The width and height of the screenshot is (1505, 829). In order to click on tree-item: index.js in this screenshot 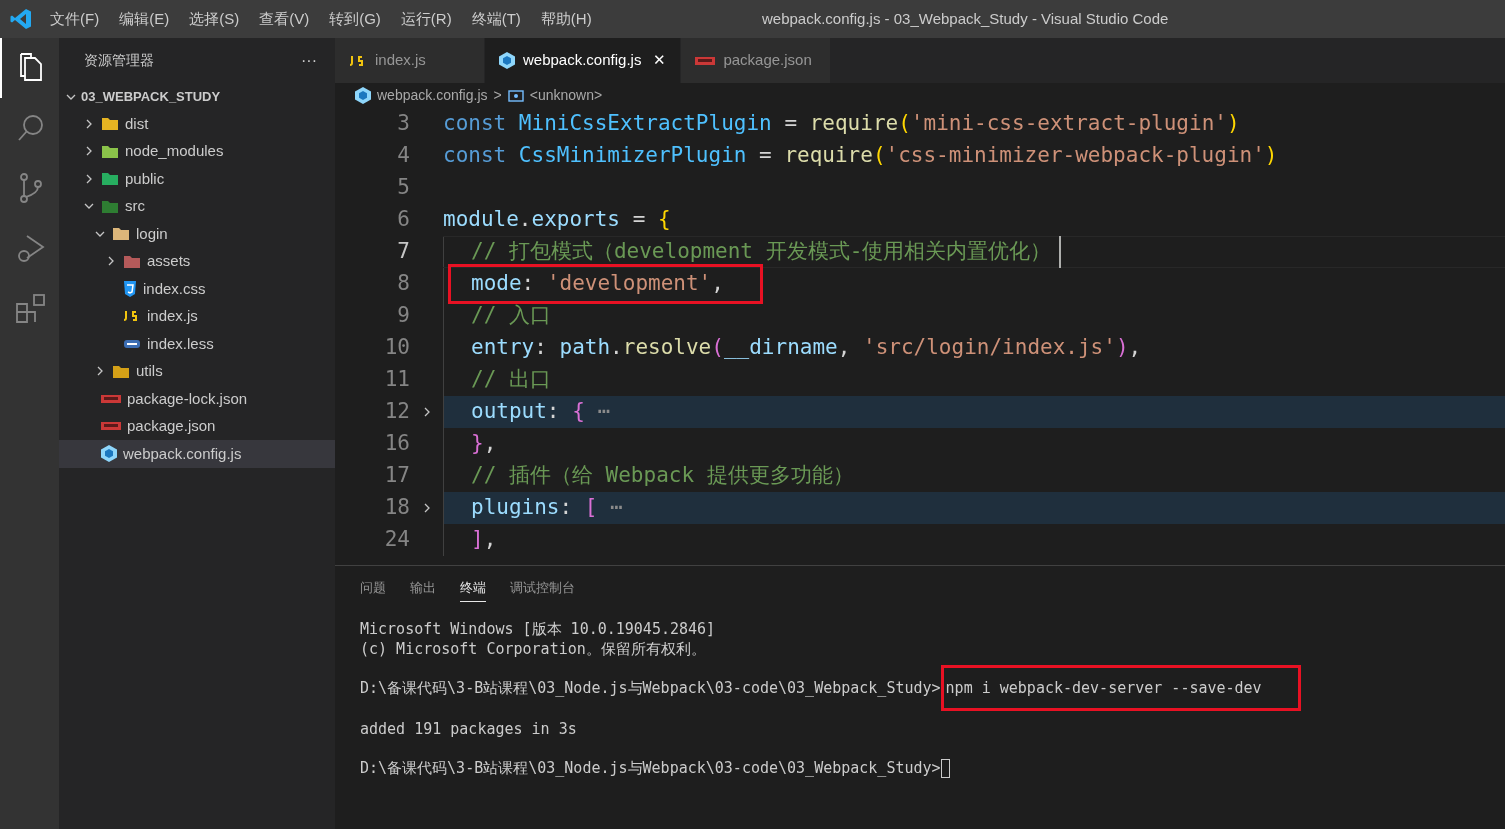, I will do `click(197, 316)`.